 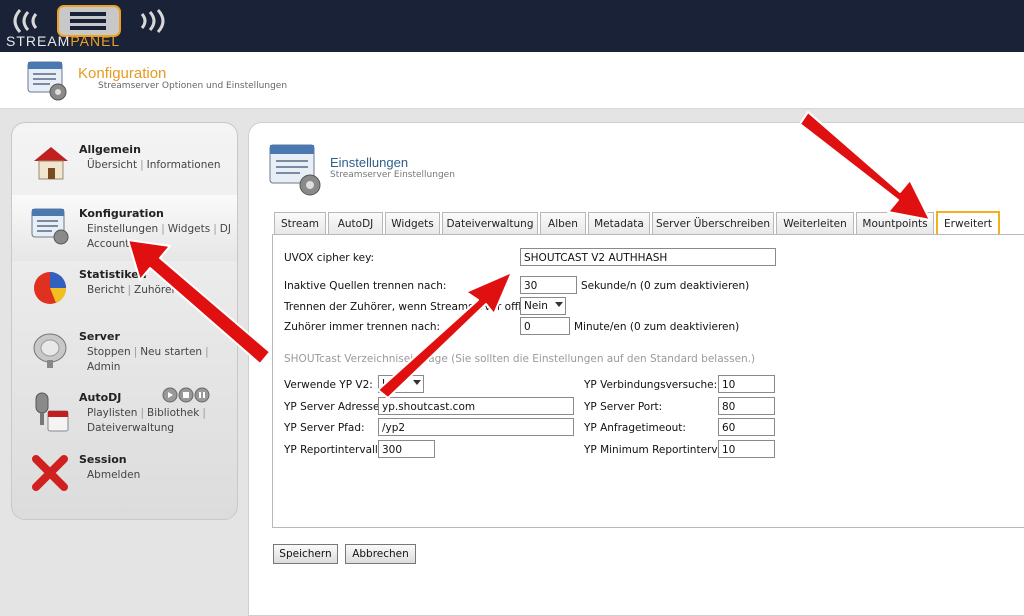 What do you see at coordinates (362, 327) in the screenshot?
I see `always-label: Zuhörer immer trennen nach:` at bounding box center [362, 327].